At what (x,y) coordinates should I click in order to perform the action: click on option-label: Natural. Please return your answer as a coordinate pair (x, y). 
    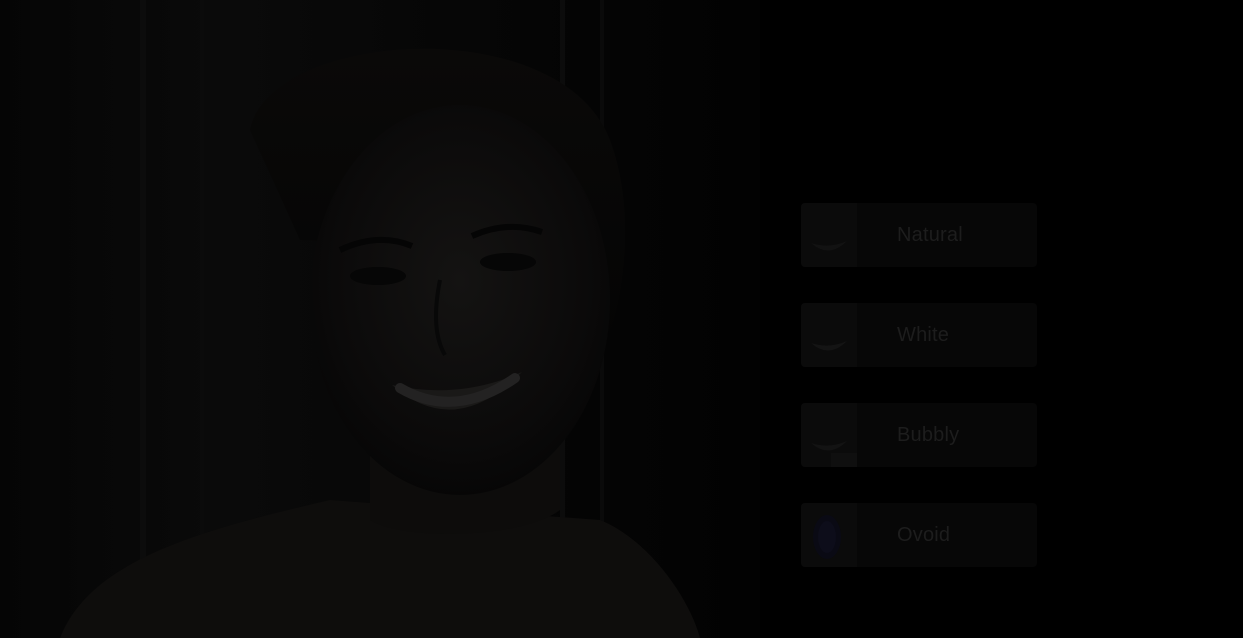
    Looking at the image, I should click on (930, 234).